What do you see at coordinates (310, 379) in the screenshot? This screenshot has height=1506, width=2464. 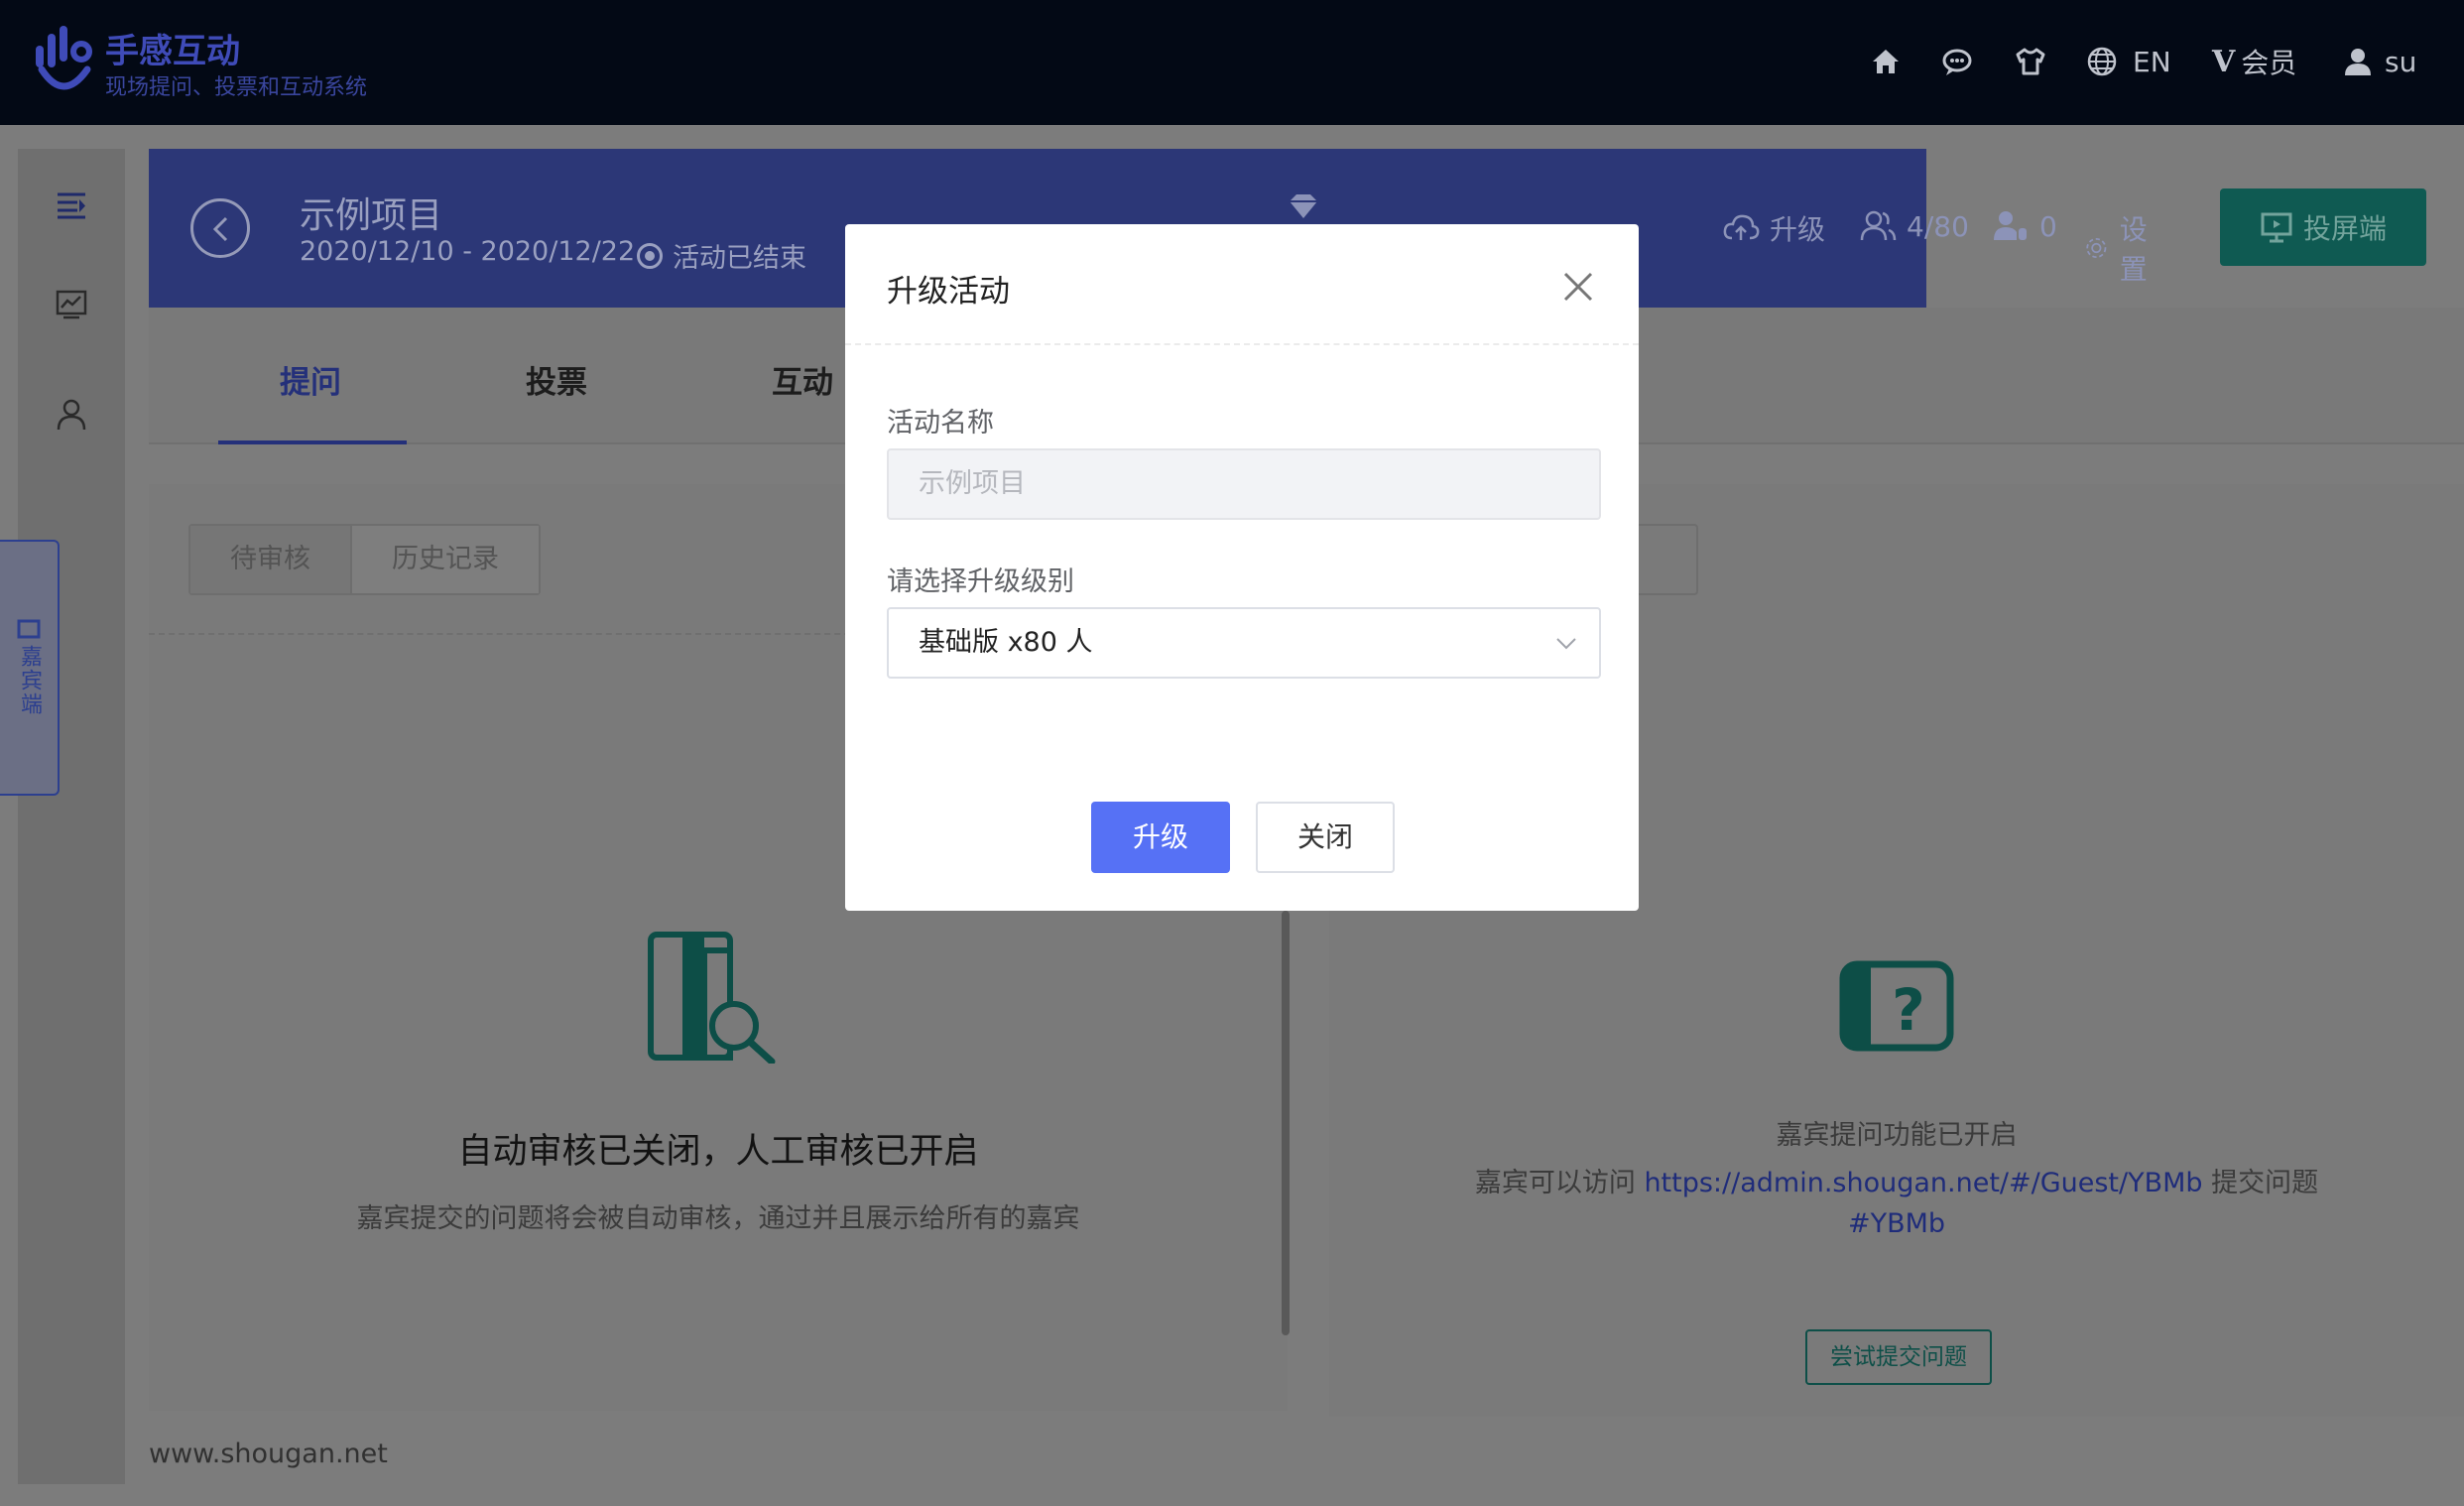 I see `tab-questions: 提问` at bounding box center [310, 379].